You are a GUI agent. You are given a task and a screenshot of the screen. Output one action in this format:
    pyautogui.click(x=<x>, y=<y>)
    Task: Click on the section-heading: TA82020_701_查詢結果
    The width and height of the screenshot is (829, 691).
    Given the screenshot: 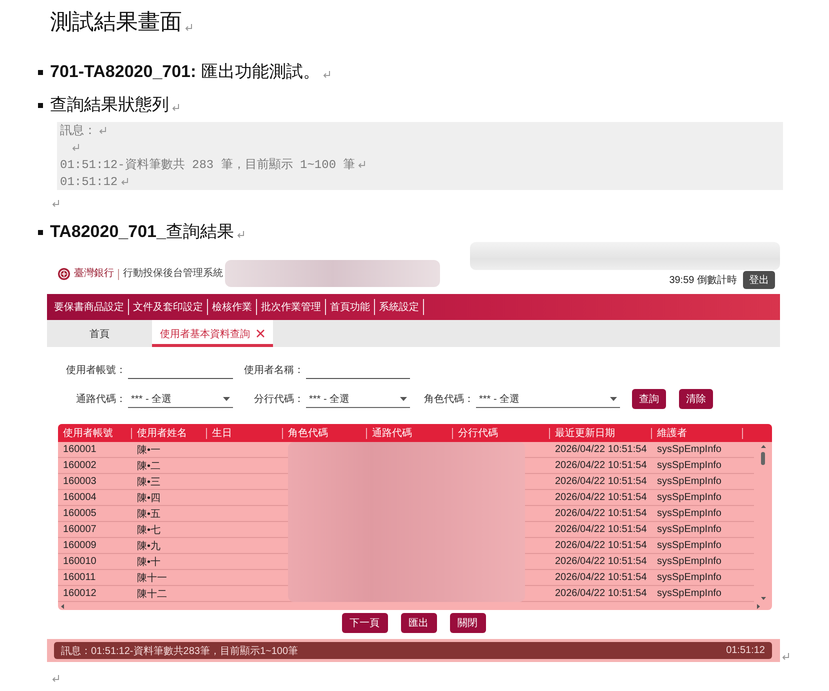 What is the action you would take?
    pyautogui.click(x=142, y=232)
    